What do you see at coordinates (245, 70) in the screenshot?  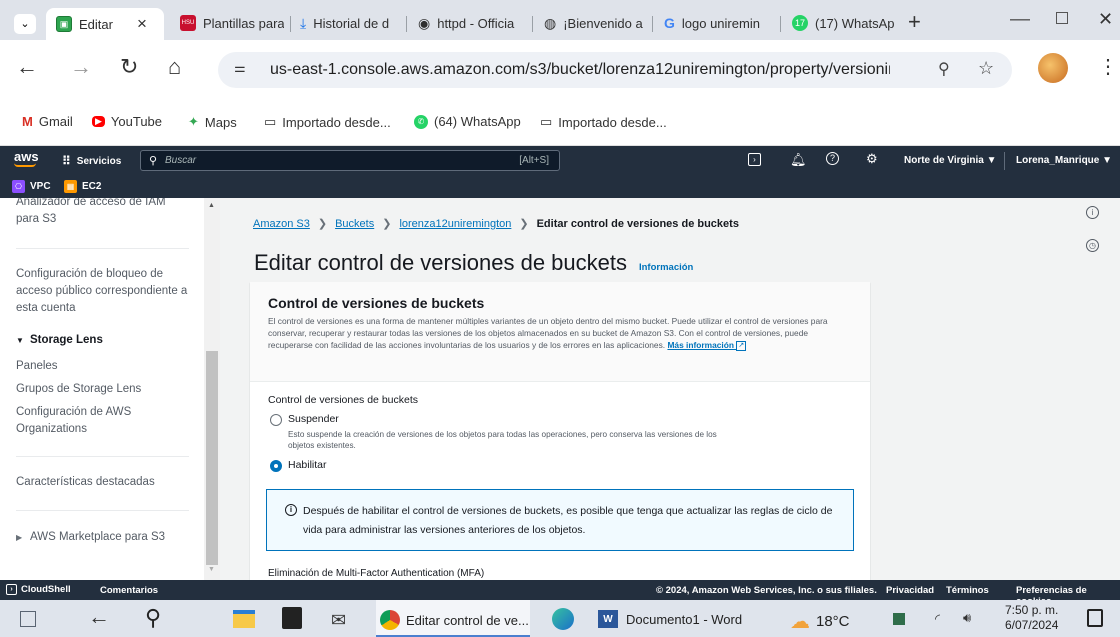 I see `site-settings-icon: ⚌` at bounding box center [245, 70].